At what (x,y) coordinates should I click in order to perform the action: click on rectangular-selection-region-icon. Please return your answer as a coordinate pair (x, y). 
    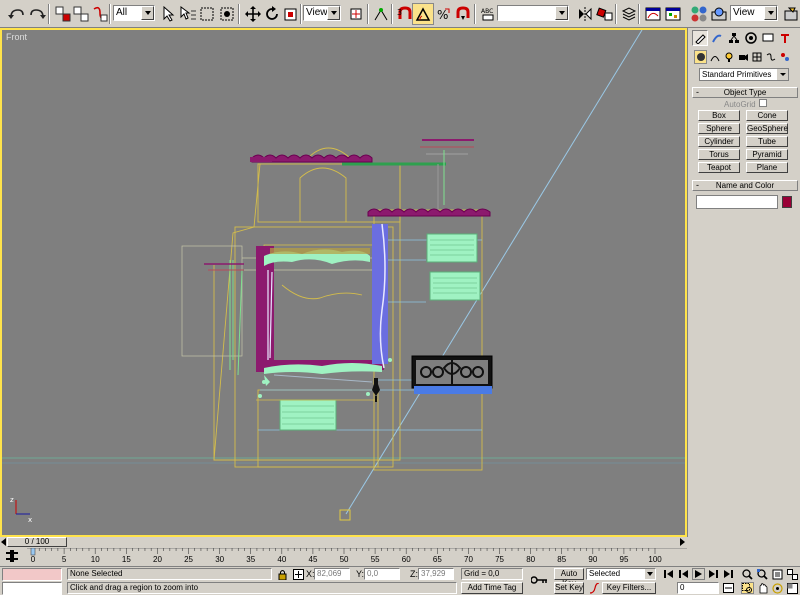
    Looking at the image, I should click on (207, 14).